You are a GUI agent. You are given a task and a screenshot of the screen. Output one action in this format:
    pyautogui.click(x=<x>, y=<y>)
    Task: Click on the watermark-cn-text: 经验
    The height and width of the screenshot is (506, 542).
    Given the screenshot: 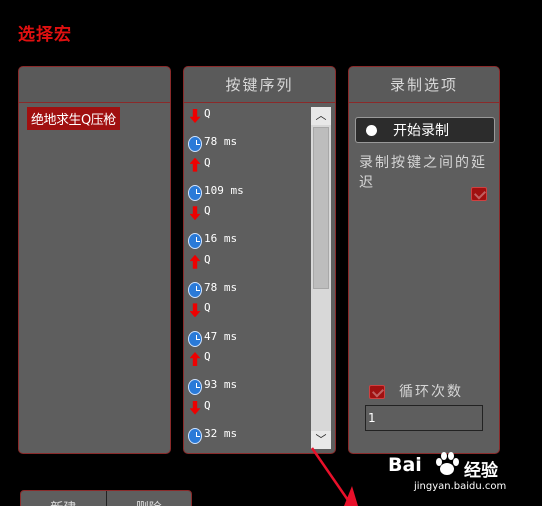 What is the action you would take?
    pyautogui.click(x=481, y=471)
    